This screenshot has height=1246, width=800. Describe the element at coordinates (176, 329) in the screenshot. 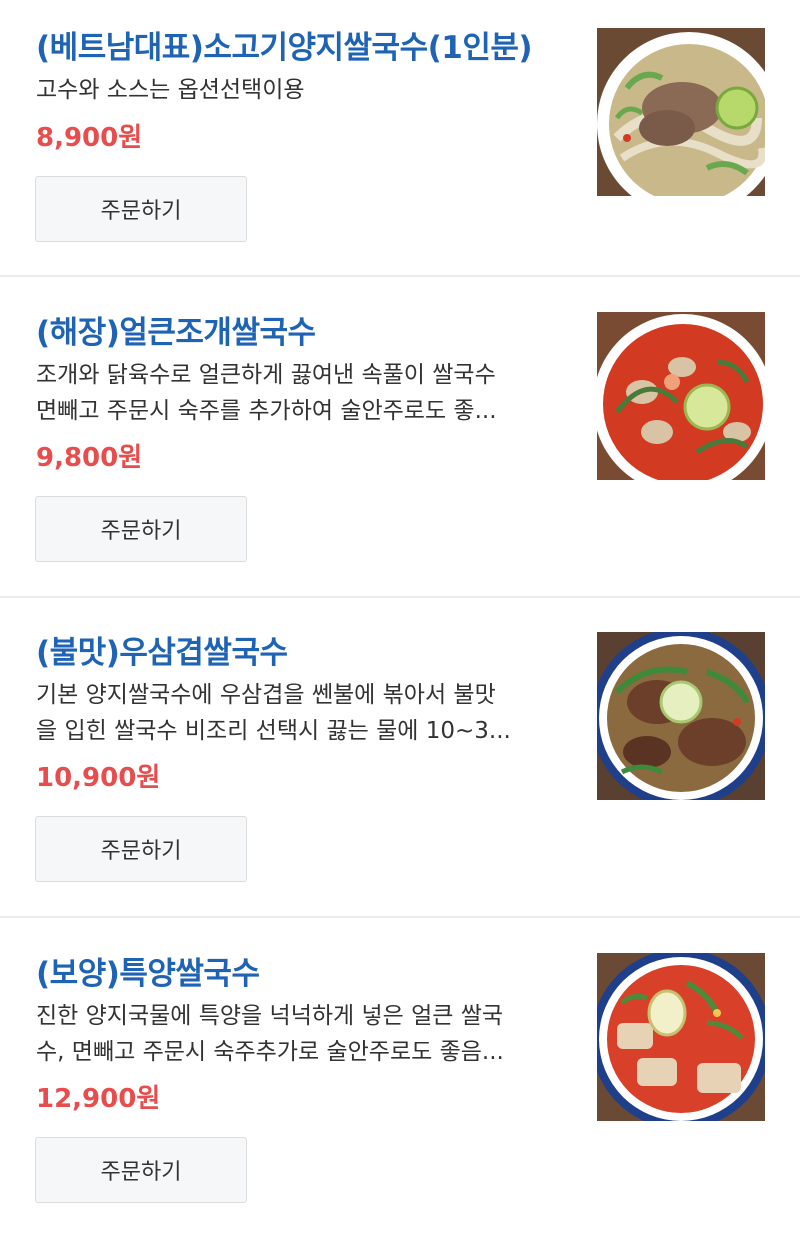

I see `menu-item-title: (해장)얼큰조개쌀국수` at that location.